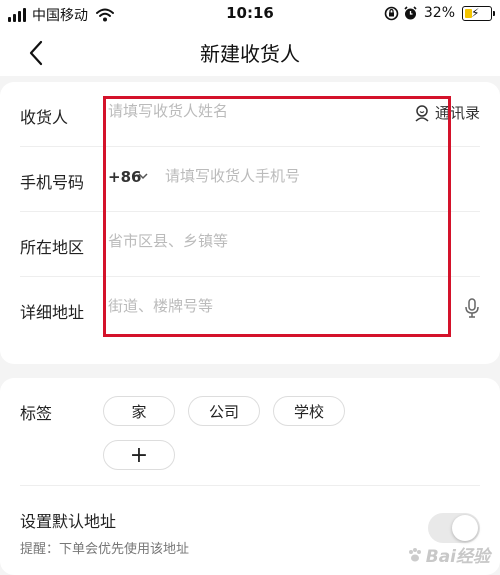  Describe the element at coordinates (250, 14) in the screenshot. I see `status-bar: 中国移动 10:16 32% ⚡` at that location.